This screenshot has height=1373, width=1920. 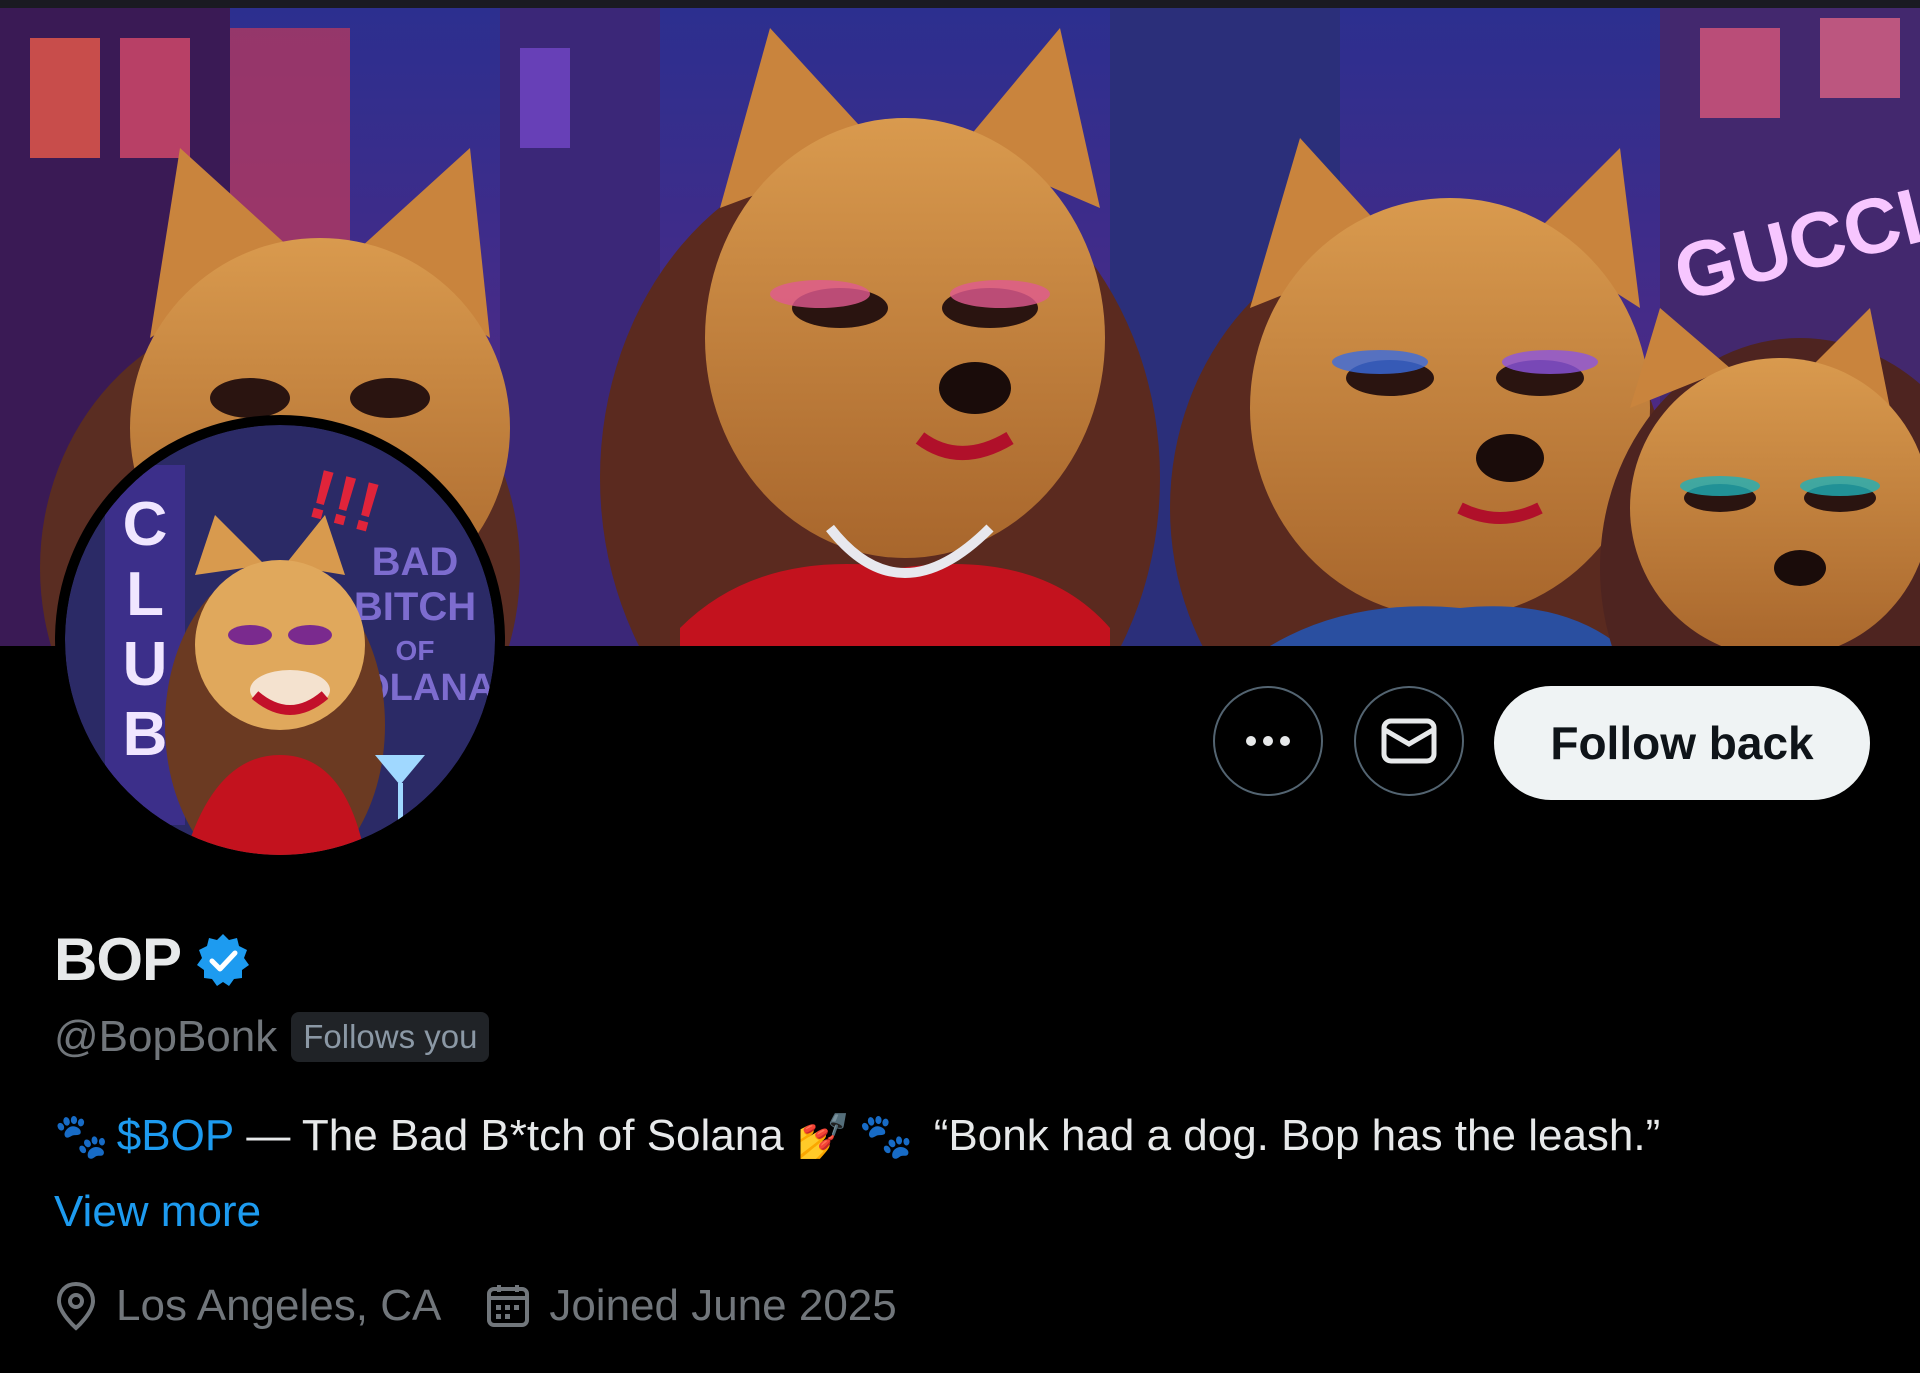 What do you see at coordinates (515, 1135) in the screenshot?
I see `bio-text: — The Bad B*tch of Solana` at bounding box center [515, 1135].